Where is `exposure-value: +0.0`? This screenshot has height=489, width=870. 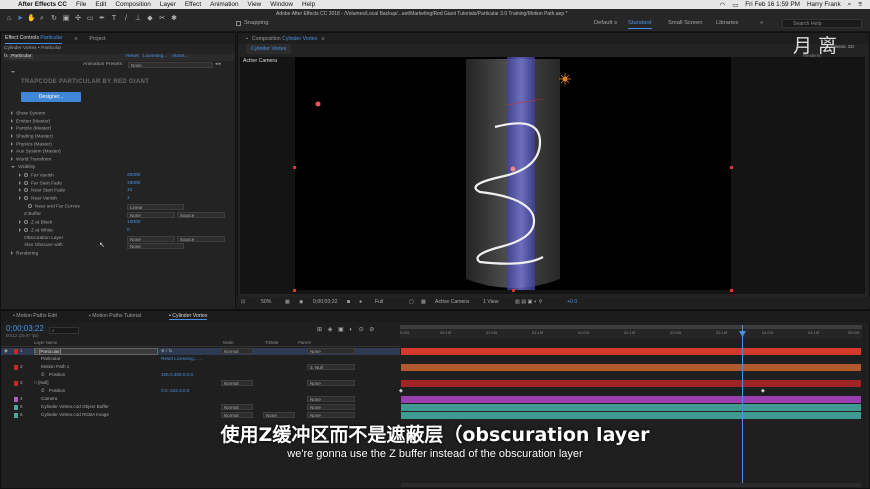 exposure-value: +0.0 is located at coordinates (572, 302).